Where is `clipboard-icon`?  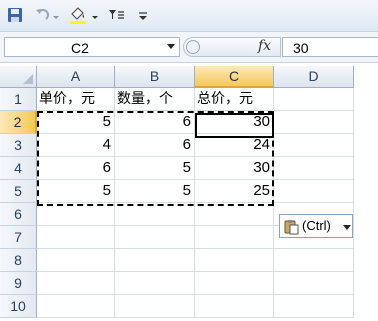 clipboard-icon is located at coordinates (291, 227).